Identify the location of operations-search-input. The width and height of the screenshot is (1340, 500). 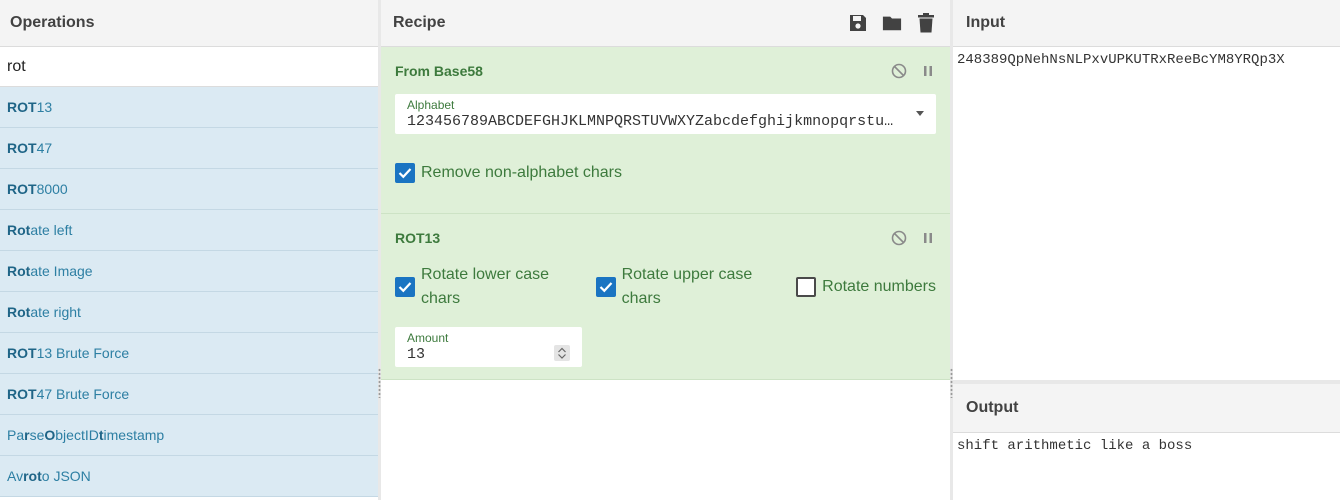
(187, 66).